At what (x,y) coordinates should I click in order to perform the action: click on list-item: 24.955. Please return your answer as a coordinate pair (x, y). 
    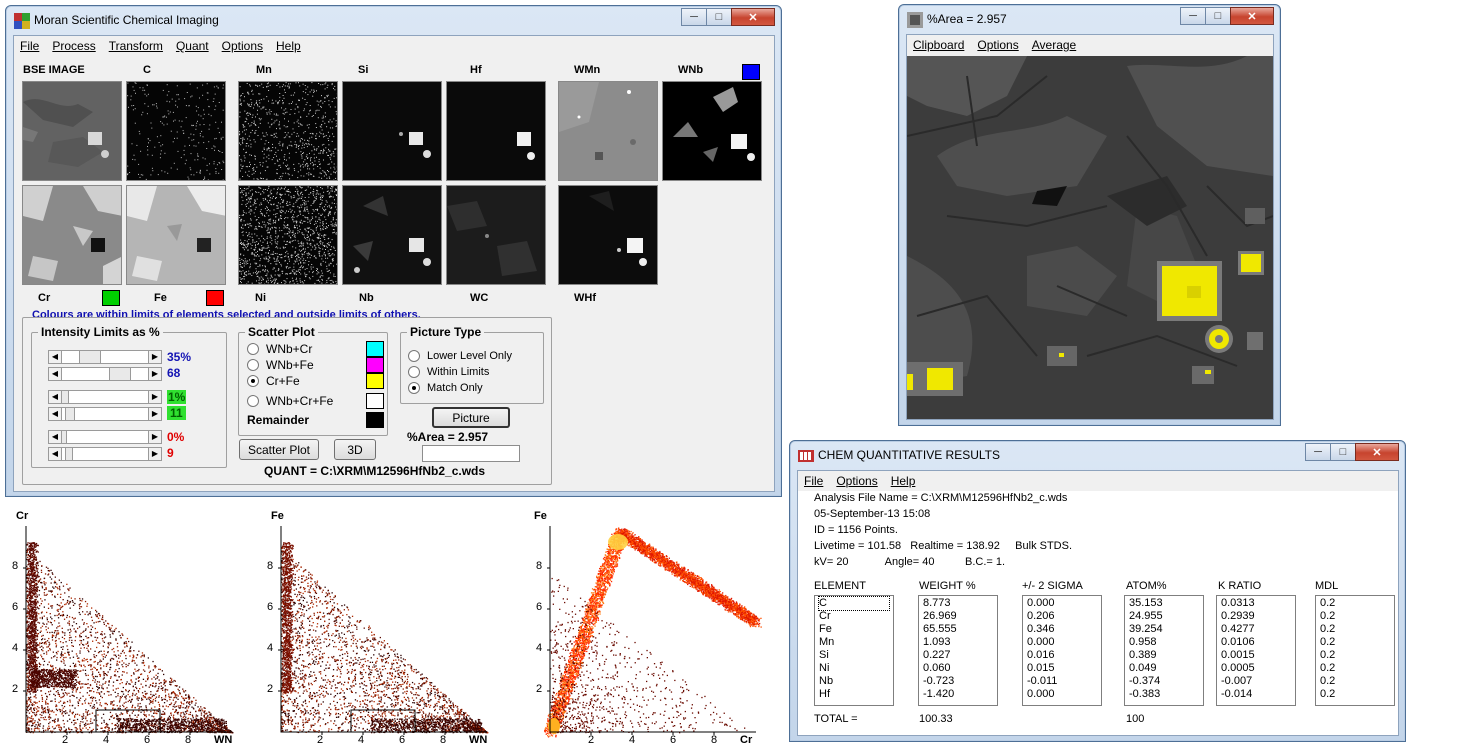
    Looking at the image, I should click on (1164, 616).